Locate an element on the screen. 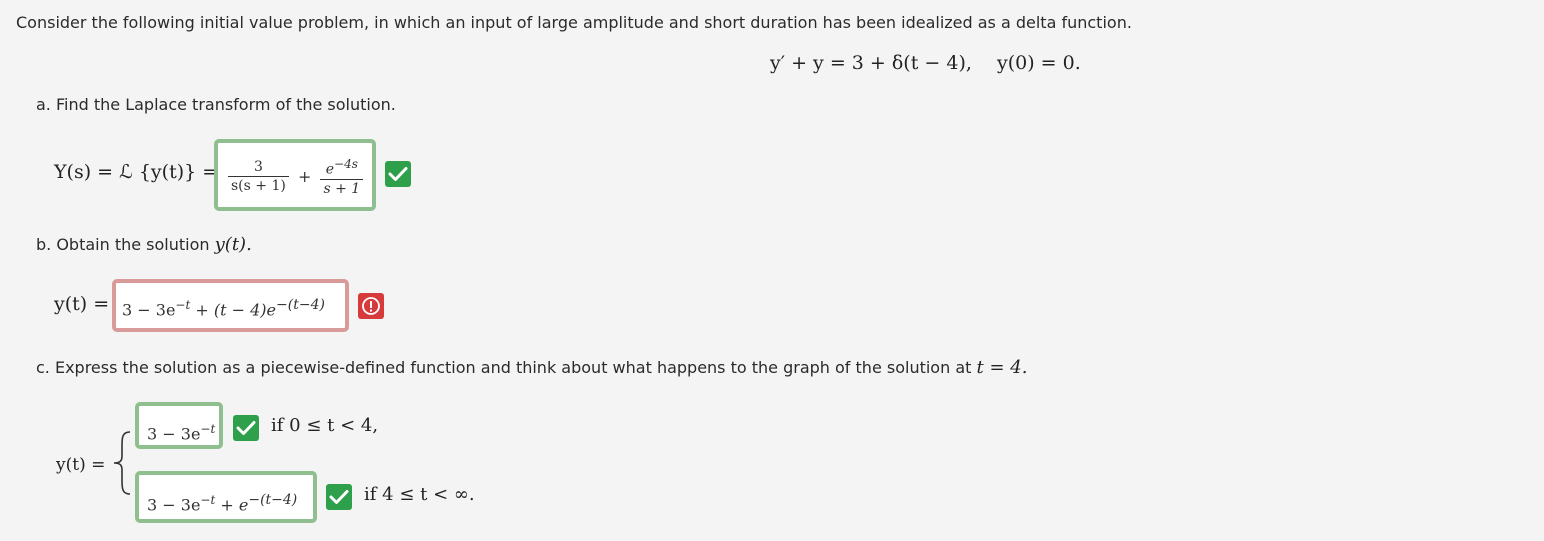 Image resolution: width=1544 pixels, height=541 pixels. part-a-answer-box: 3 s(s + 1) + e−4s s + 1 is located at coordinates (295, 175).